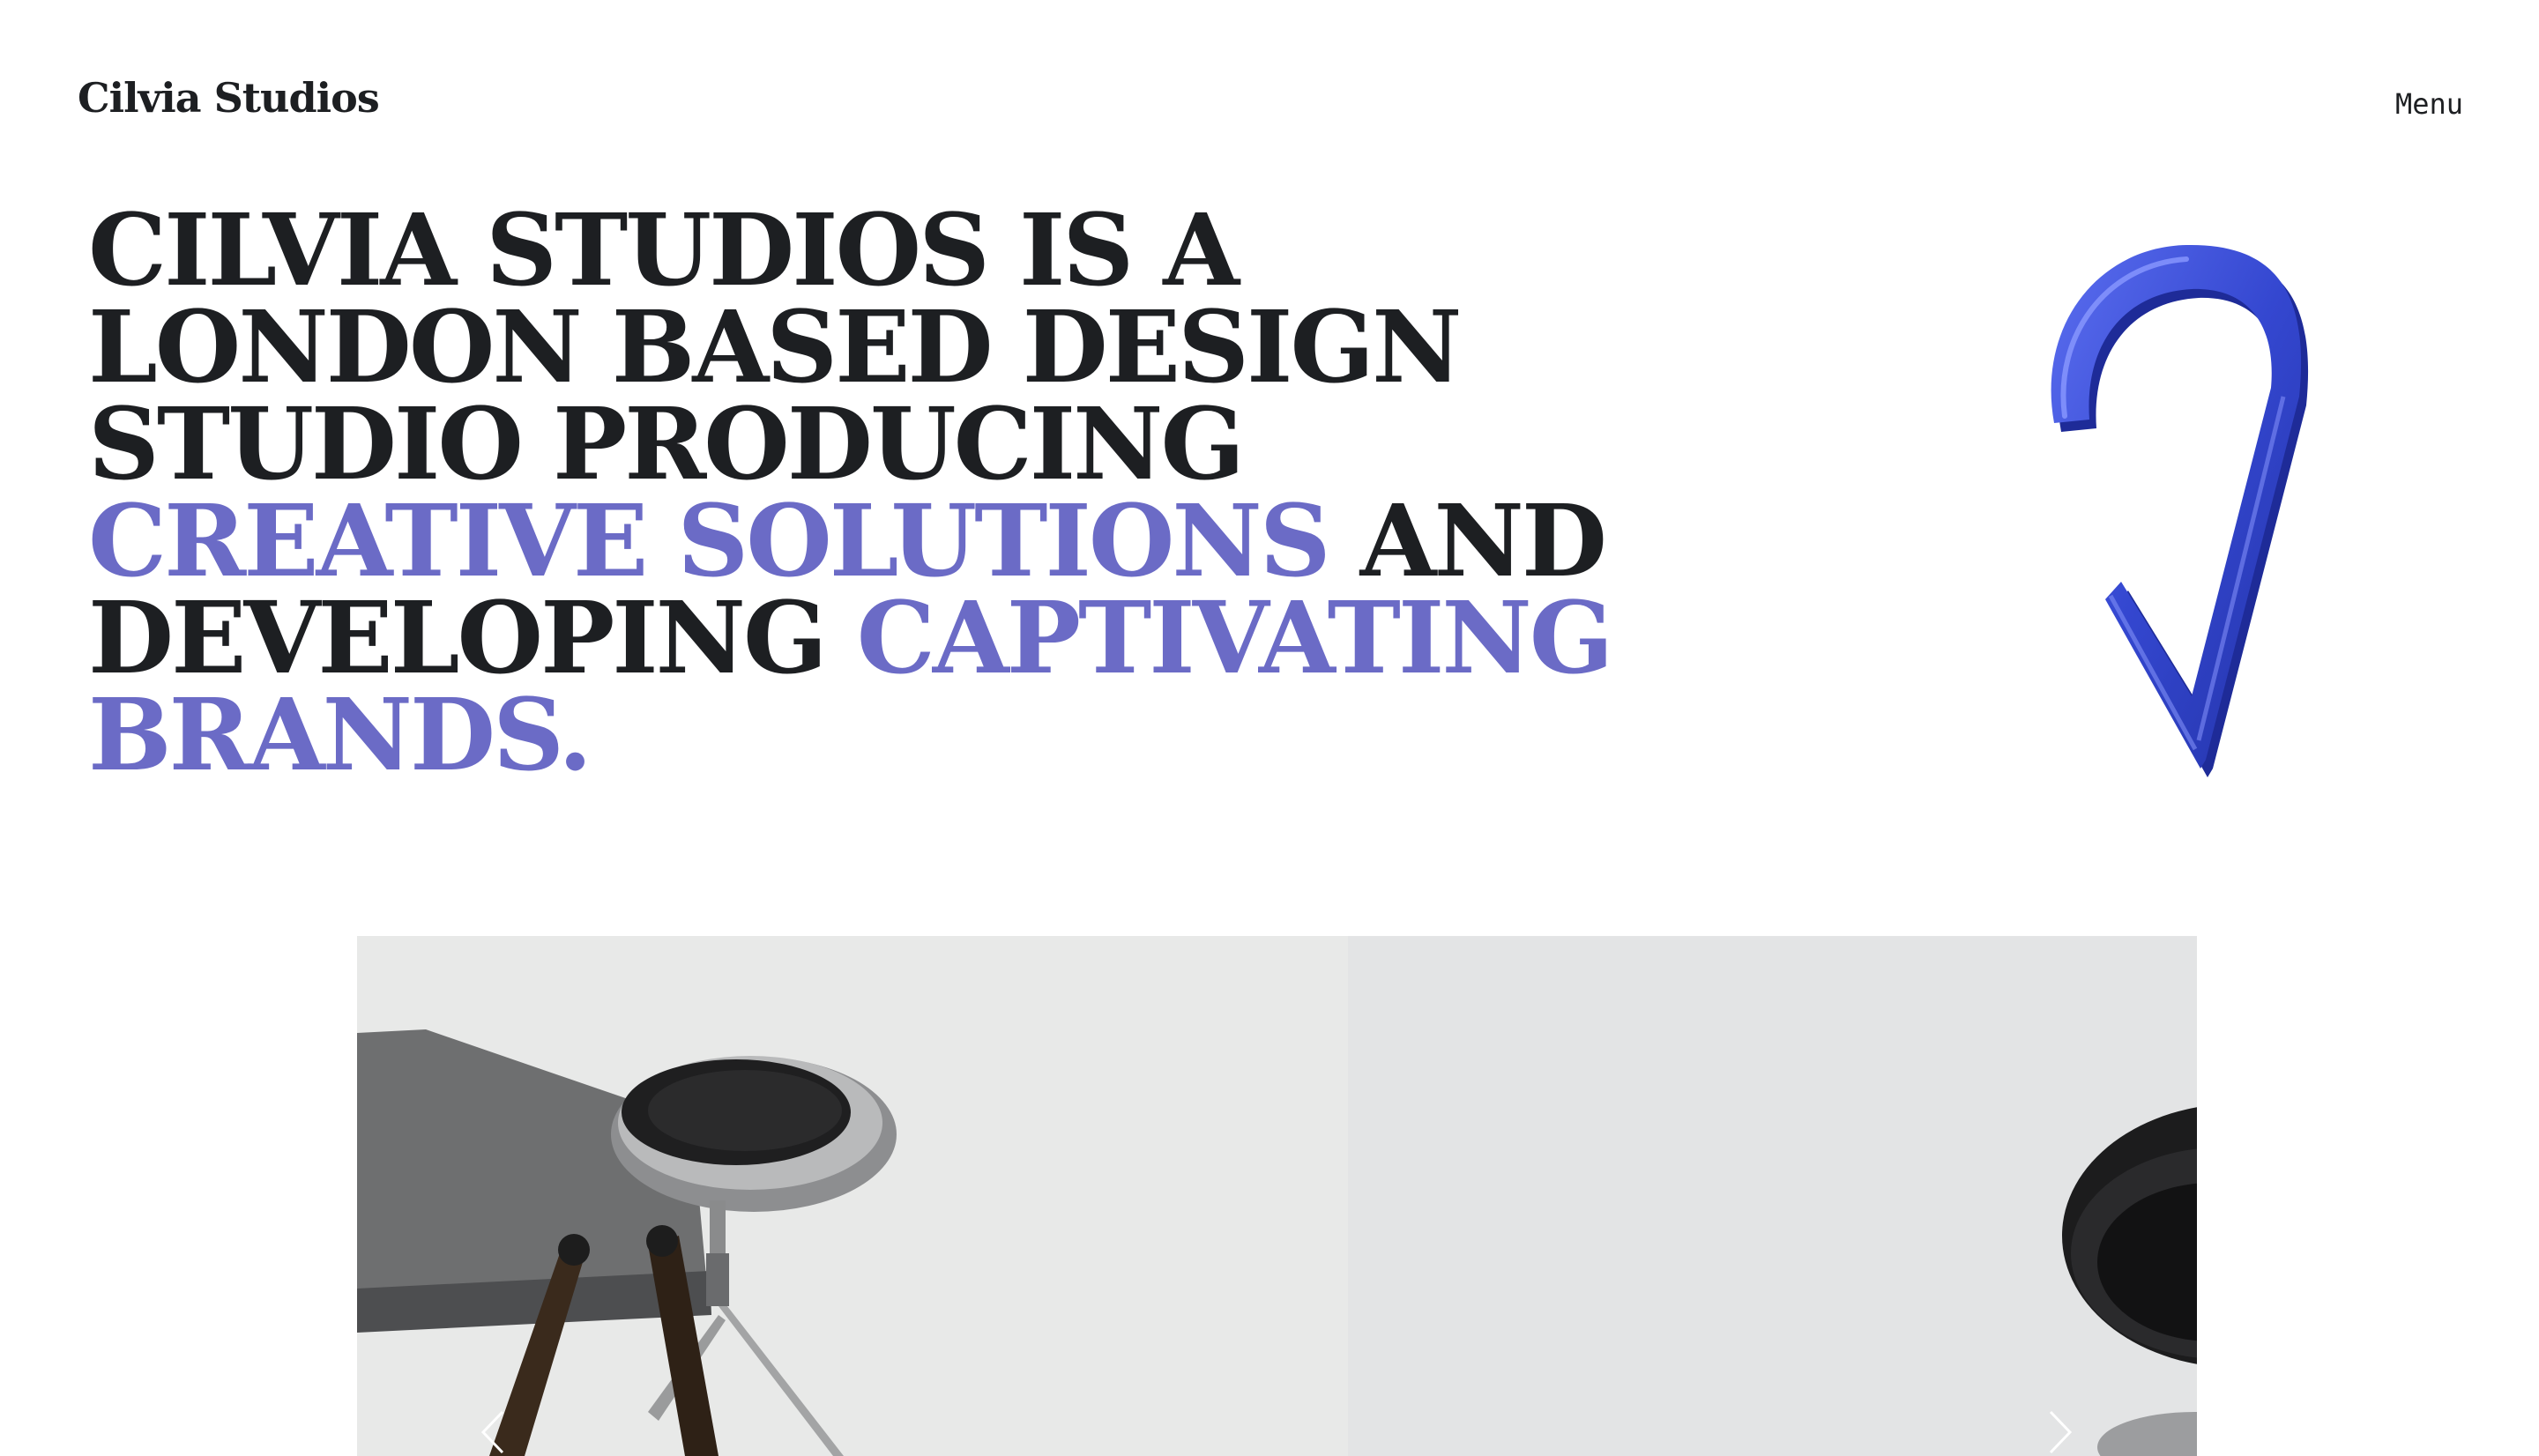  I want to click on headline-line: creative solutions and, so click(926, 542).